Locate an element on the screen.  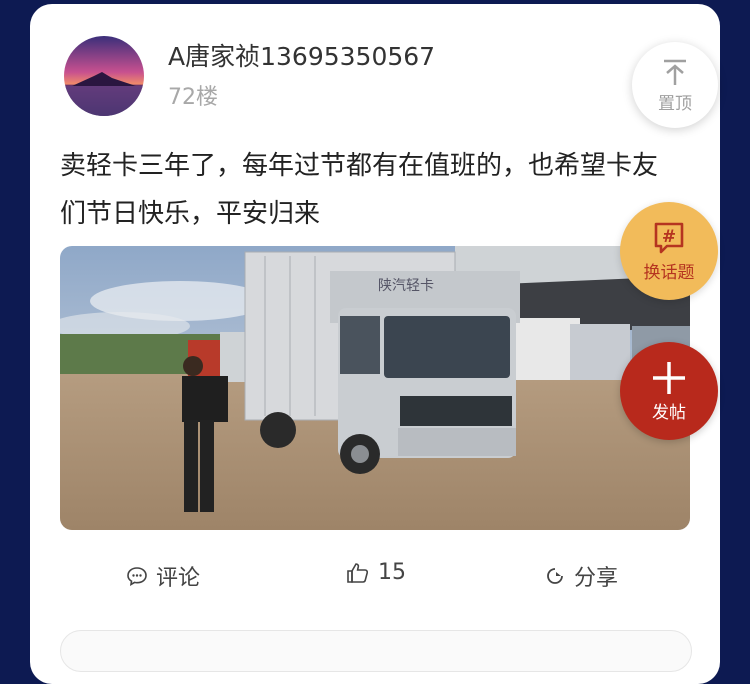
share-icon is located at coordinates (555, 576).